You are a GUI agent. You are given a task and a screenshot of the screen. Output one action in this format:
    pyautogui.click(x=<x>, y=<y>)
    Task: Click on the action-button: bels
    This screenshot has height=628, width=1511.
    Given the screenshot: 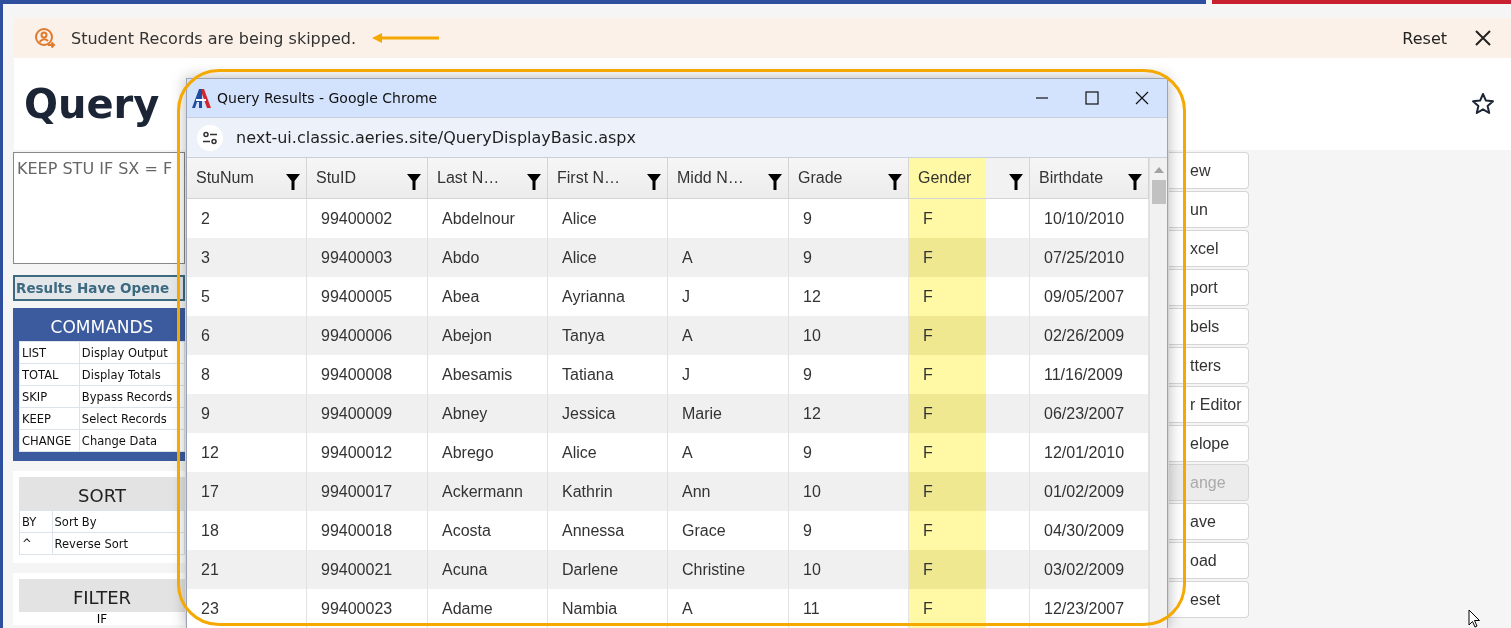 What is the action you would take?
    pyautogui.click(x=1209, y=326)
    